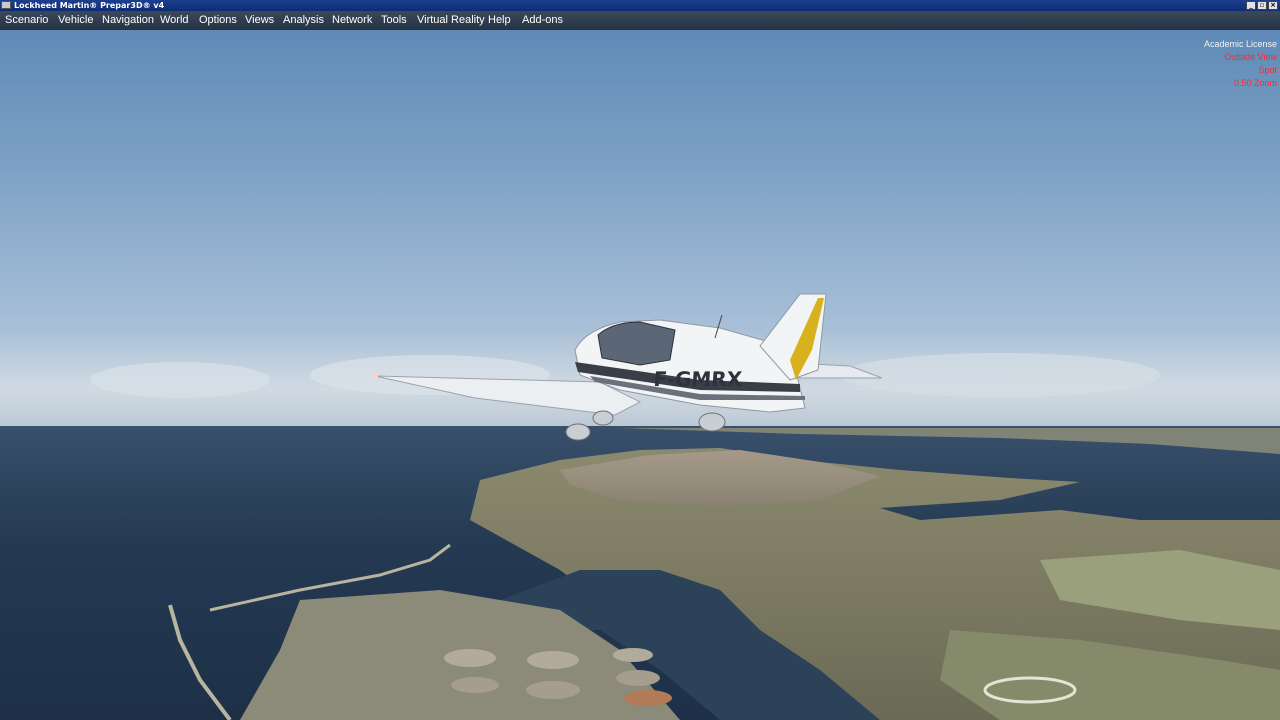  I want to click on aircraft-registration: F-GMRX, so click(698, 379).